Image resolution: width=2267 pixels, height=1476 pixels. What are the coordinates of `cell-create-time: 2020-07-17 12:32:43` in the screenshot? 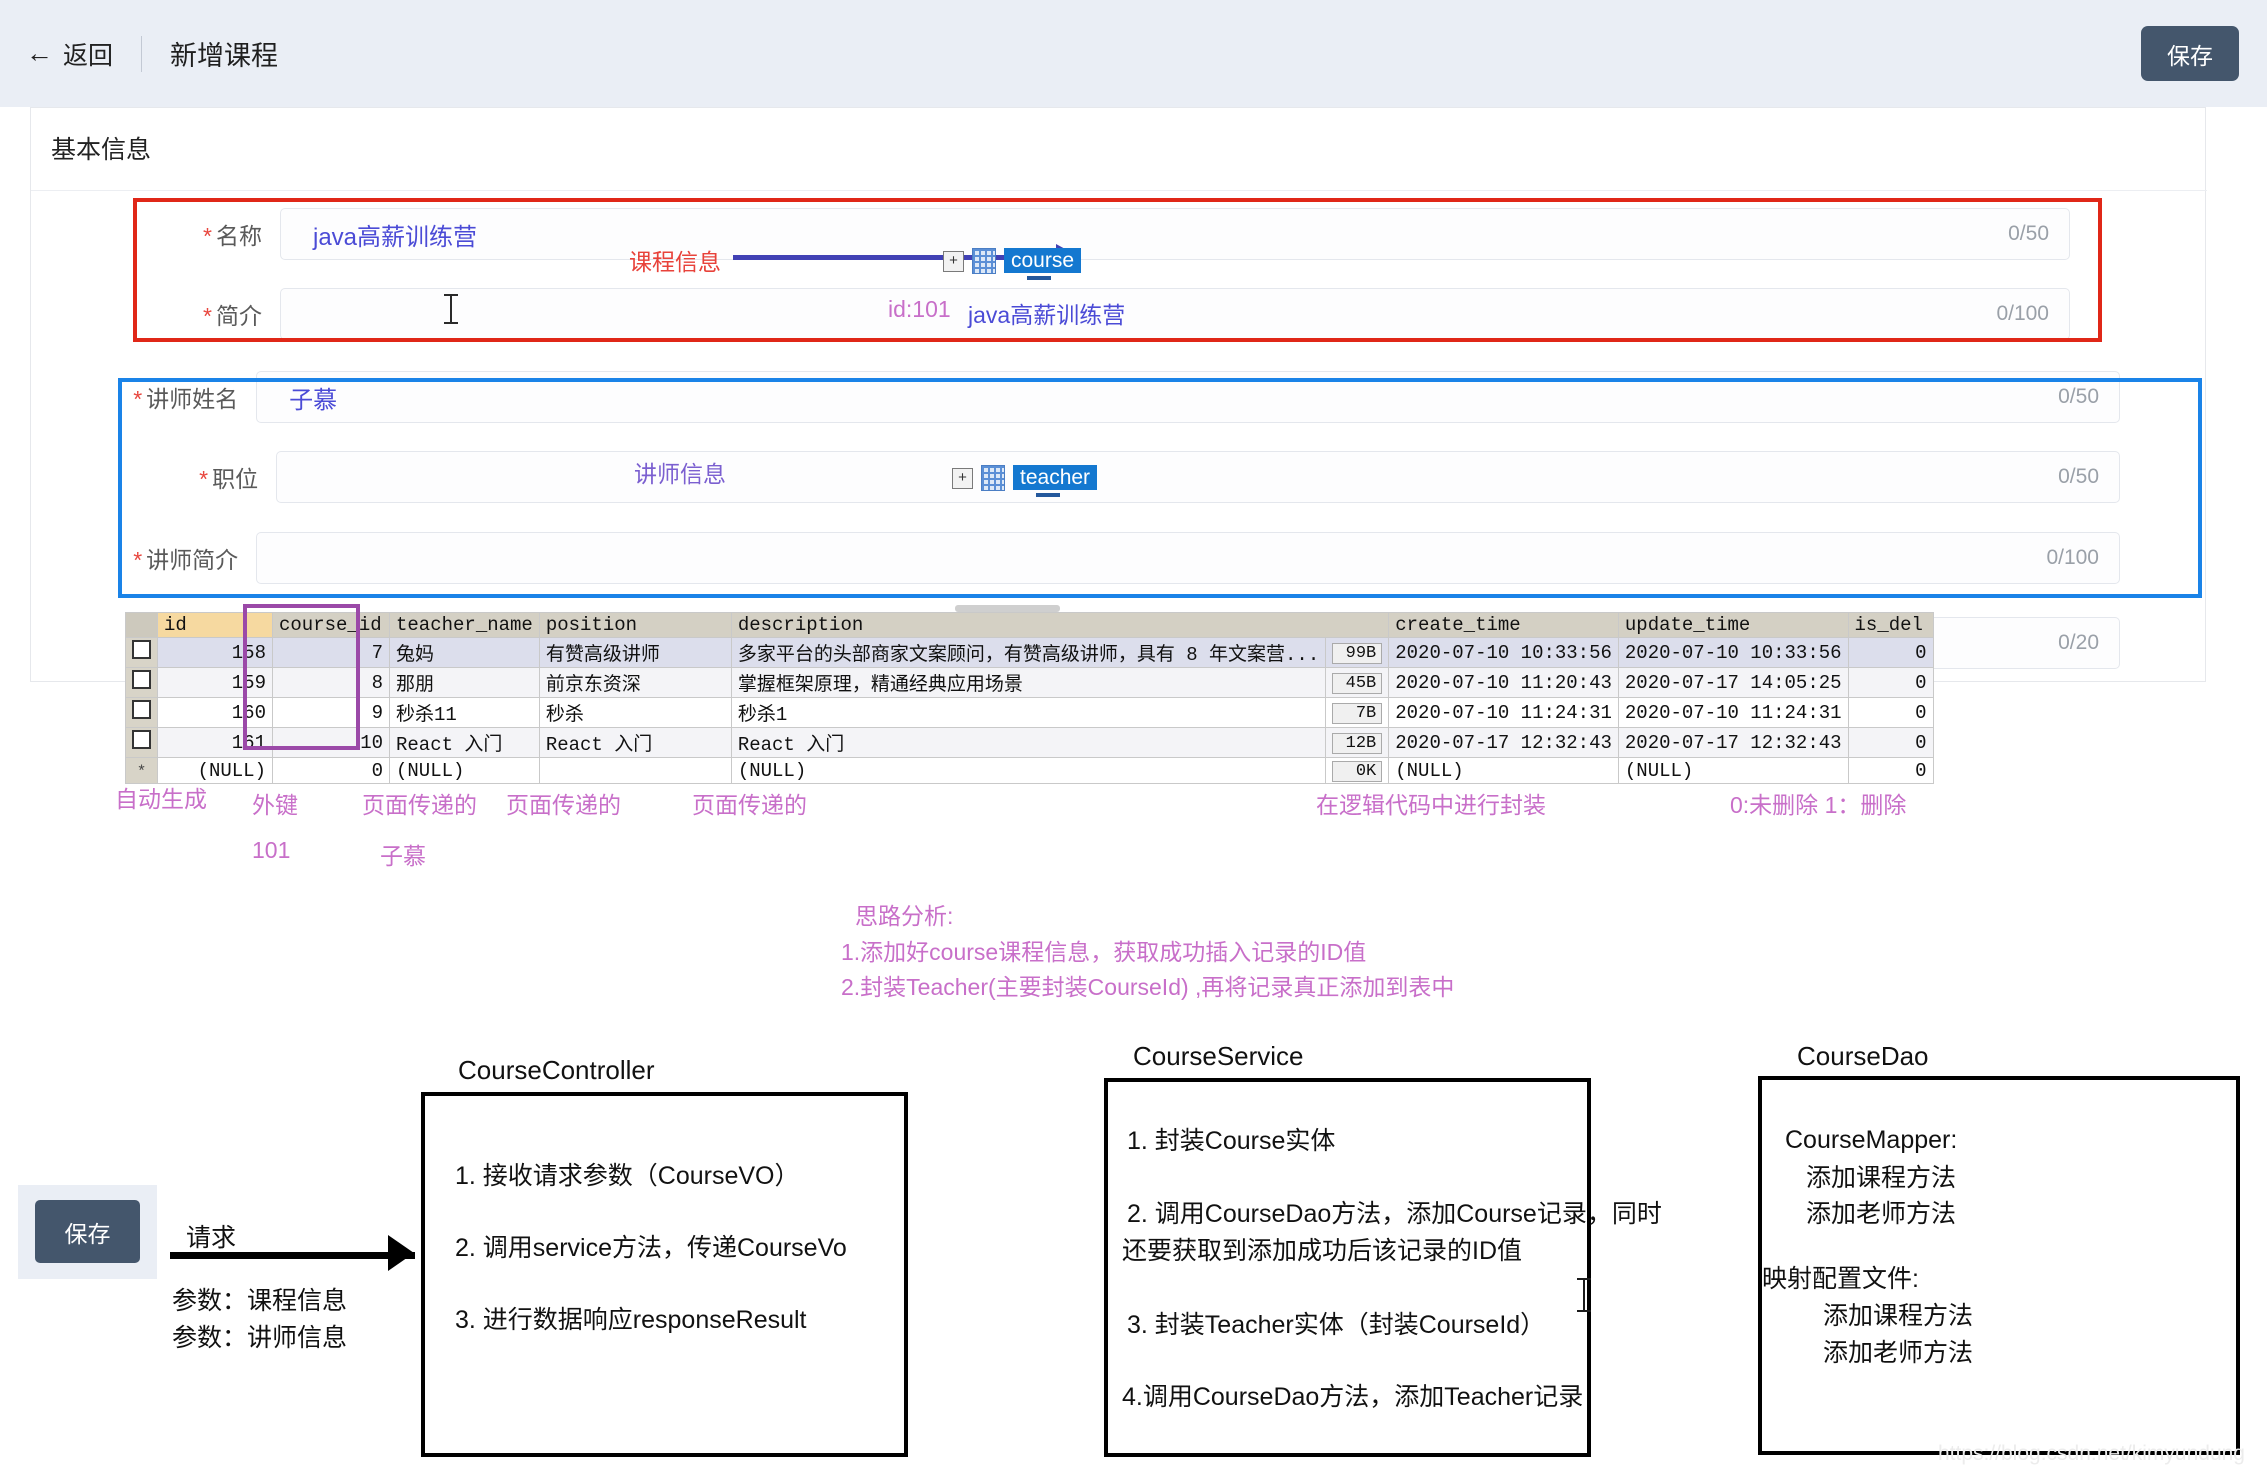 It's located at (1503, 742).